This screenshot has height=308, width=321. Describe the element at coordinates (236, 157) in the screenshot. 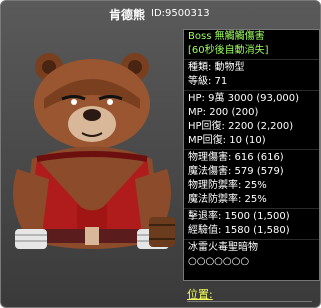

I see `phys-dmg-row: 物理傷害: 616 (616)` at that location.